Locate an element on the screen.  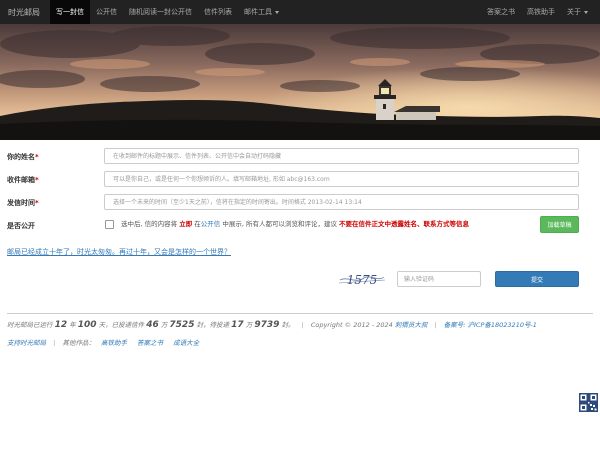
nav-random-letter: 随机阅读一封公开信 is located at coordinates (160, 12).